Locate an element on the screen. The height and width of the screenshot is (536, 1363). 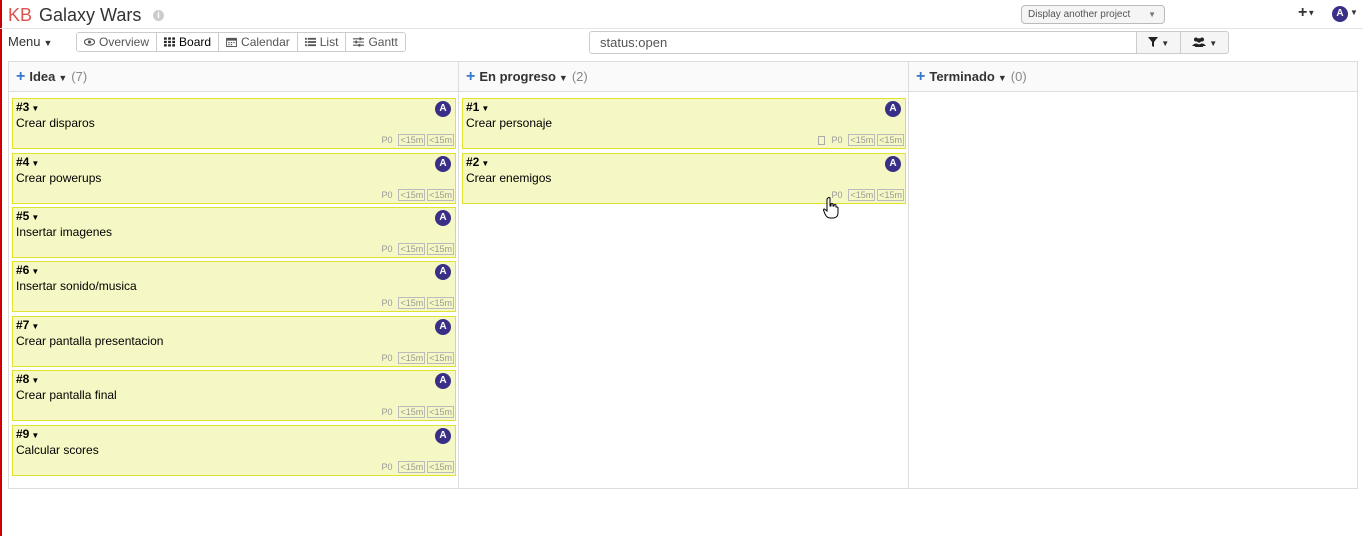
task-card: #4 ▼ Crear powerups A P0 <15m <15m is located at coordinates (234, 178).